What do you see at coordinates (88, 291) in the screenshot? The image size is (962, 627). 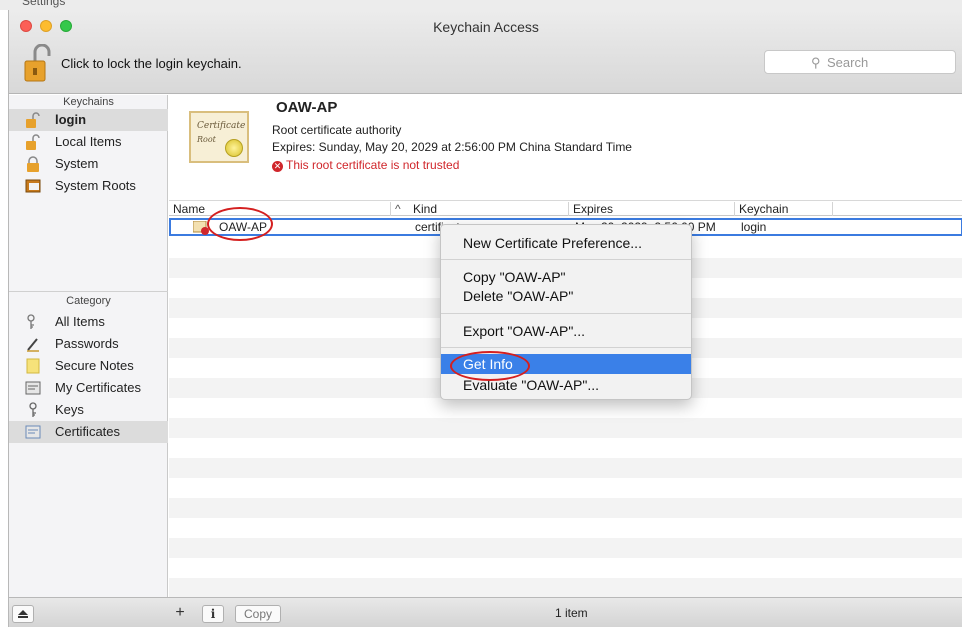 I see `sidebar-divider` at bounding box center [88, 291].